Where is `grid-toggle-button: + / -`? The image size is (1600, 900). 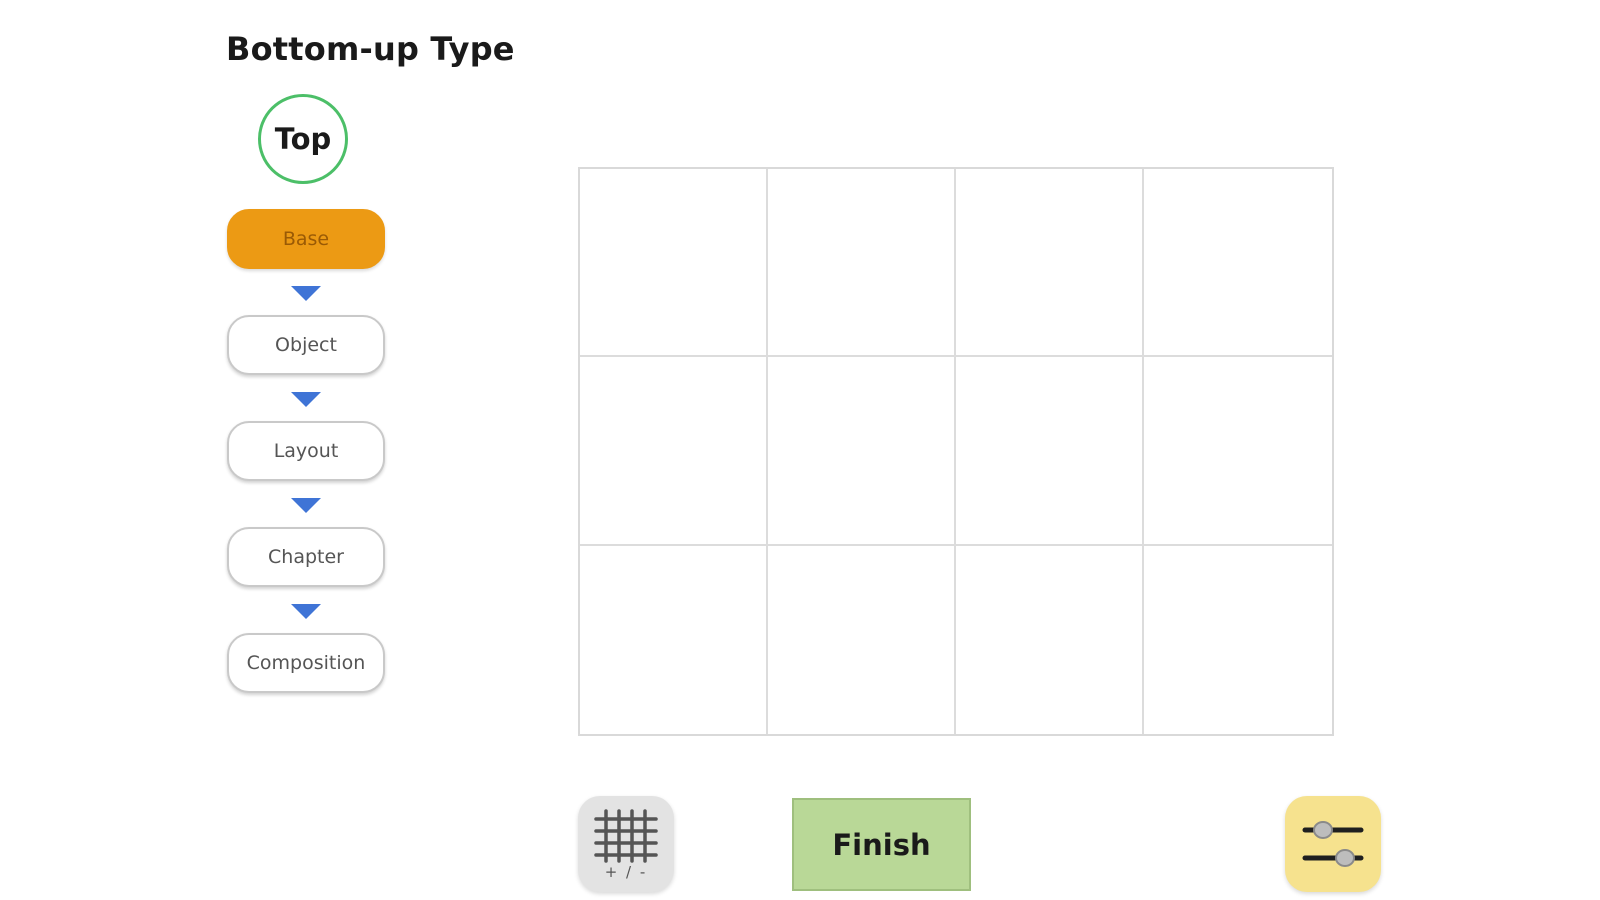 grid-toggle-button: + / - is located at coordinates (626, 844).